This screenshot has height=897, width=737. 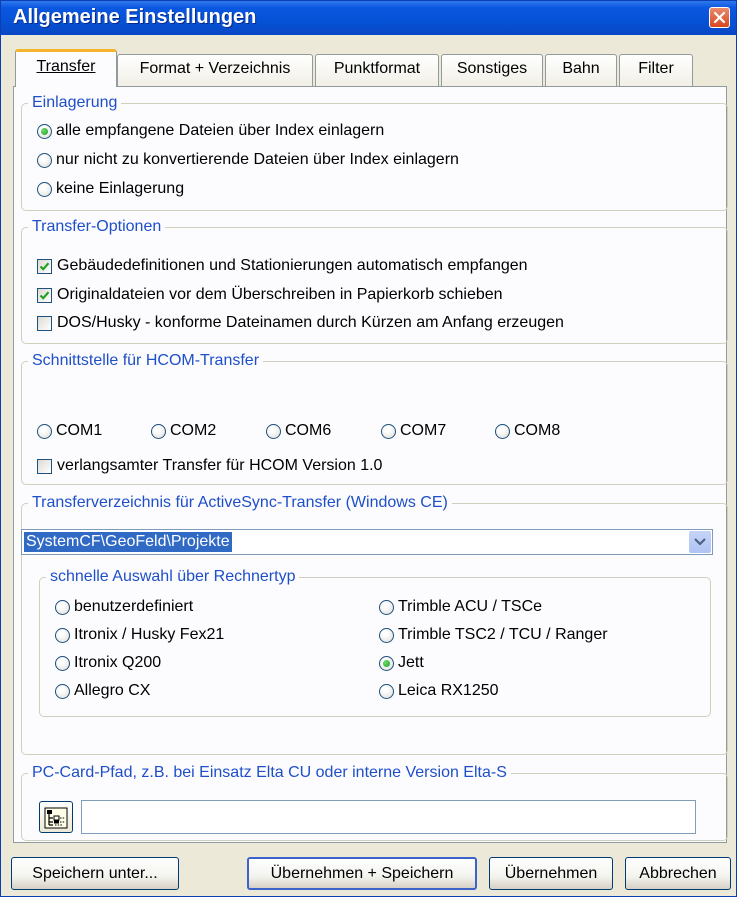 I want to click on radio-benutzerdefiniert: benutzerdefiniert, so click(x=124, y=607).